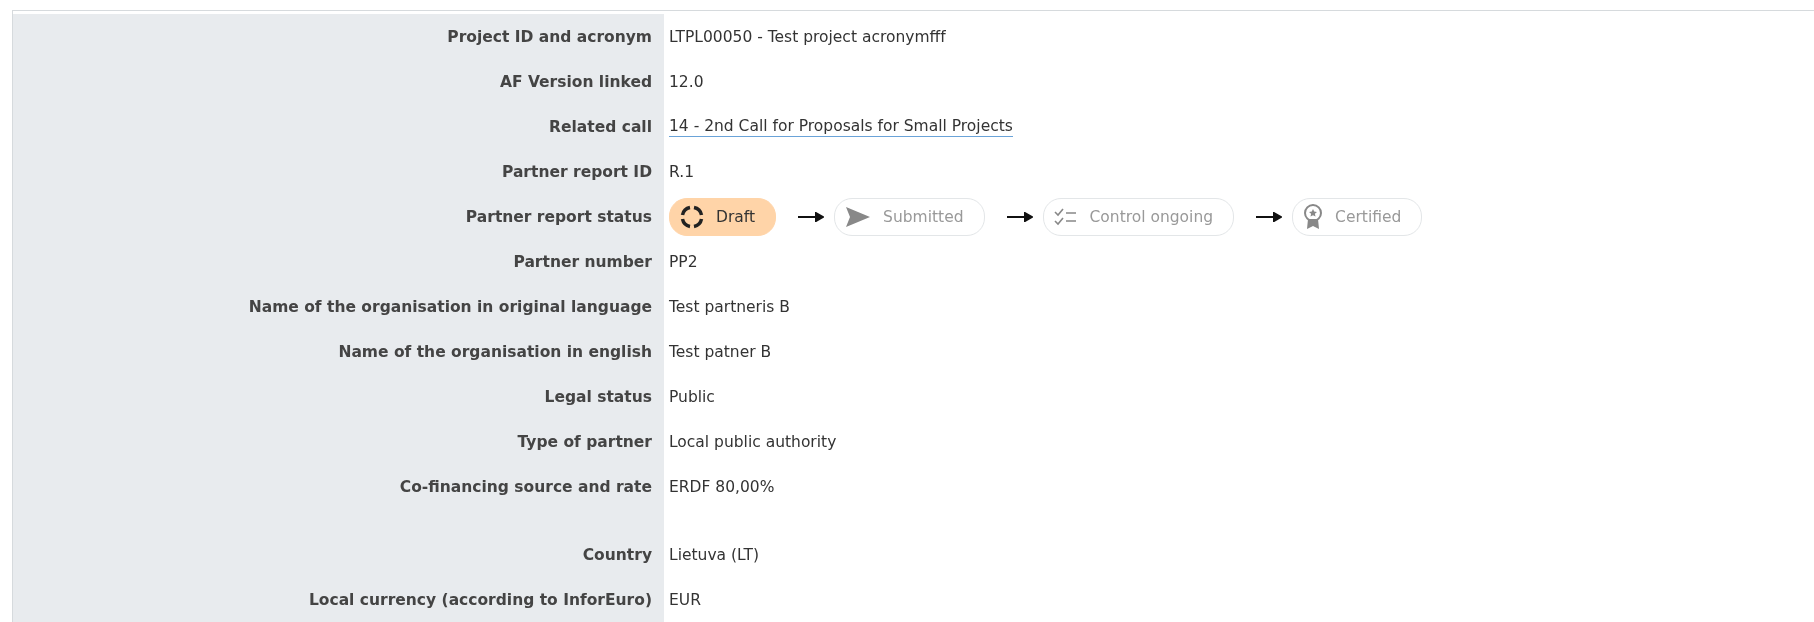 The image size is (1814, 622). Describe the element at coordinates (549, 36) in the screenshot. I see `field-label: Project ID and acronym` at that location.